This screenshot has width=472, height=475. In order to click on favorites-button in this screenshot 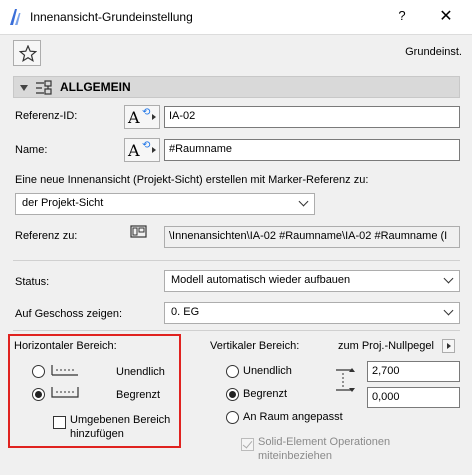, I will do `click(27, 53)`.